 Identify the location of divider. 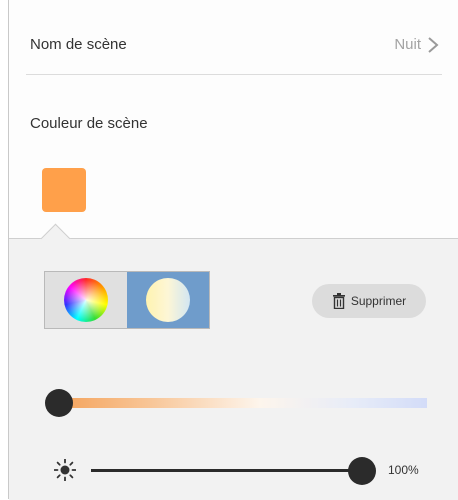
(234, 74).